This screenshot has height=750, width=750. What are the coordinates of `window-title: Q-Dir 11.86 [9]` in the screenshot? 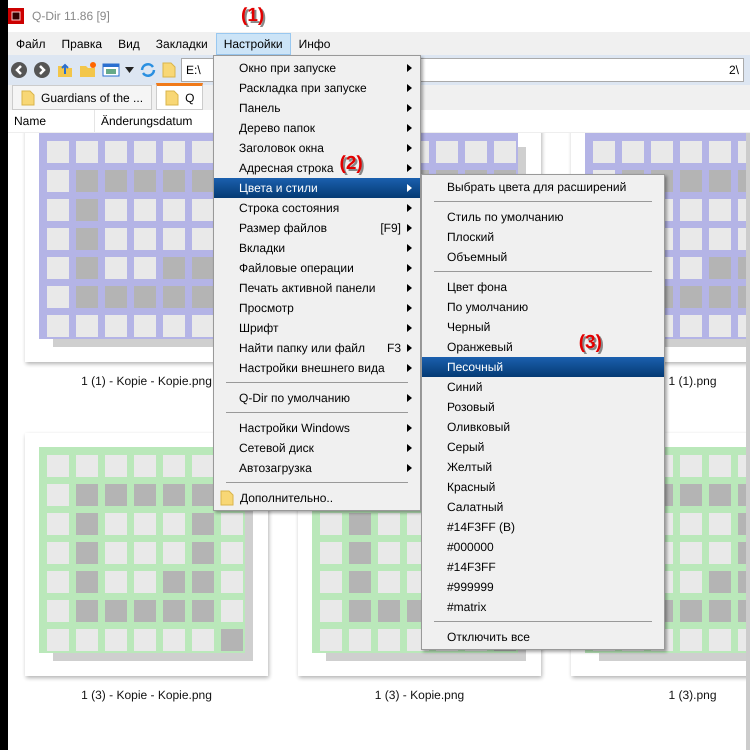 It's located at (71, 16).